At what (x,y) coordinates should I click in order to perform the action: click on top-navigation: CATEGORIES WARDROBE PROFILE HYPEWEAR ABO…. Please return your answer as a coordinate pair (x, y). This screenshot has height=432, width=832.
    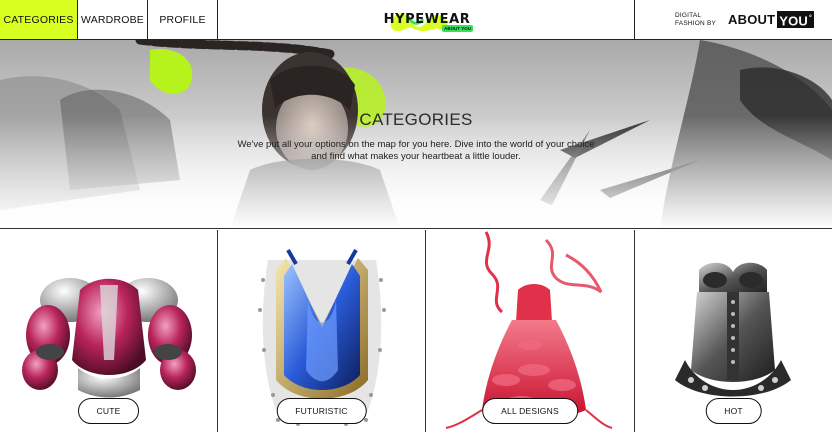
    Looking at the image, I should click on (416, 20).